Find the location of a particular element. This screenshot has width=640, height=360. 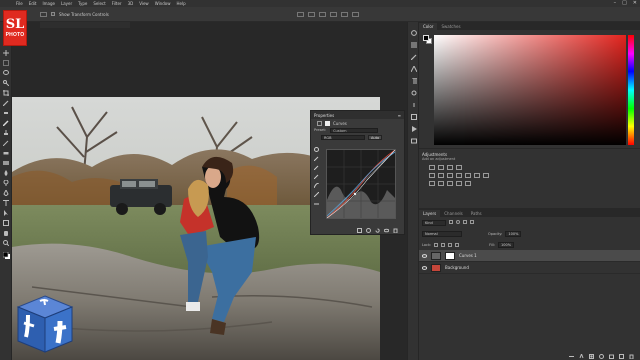

tool-preset-icon is located at coordinates (43, 14).